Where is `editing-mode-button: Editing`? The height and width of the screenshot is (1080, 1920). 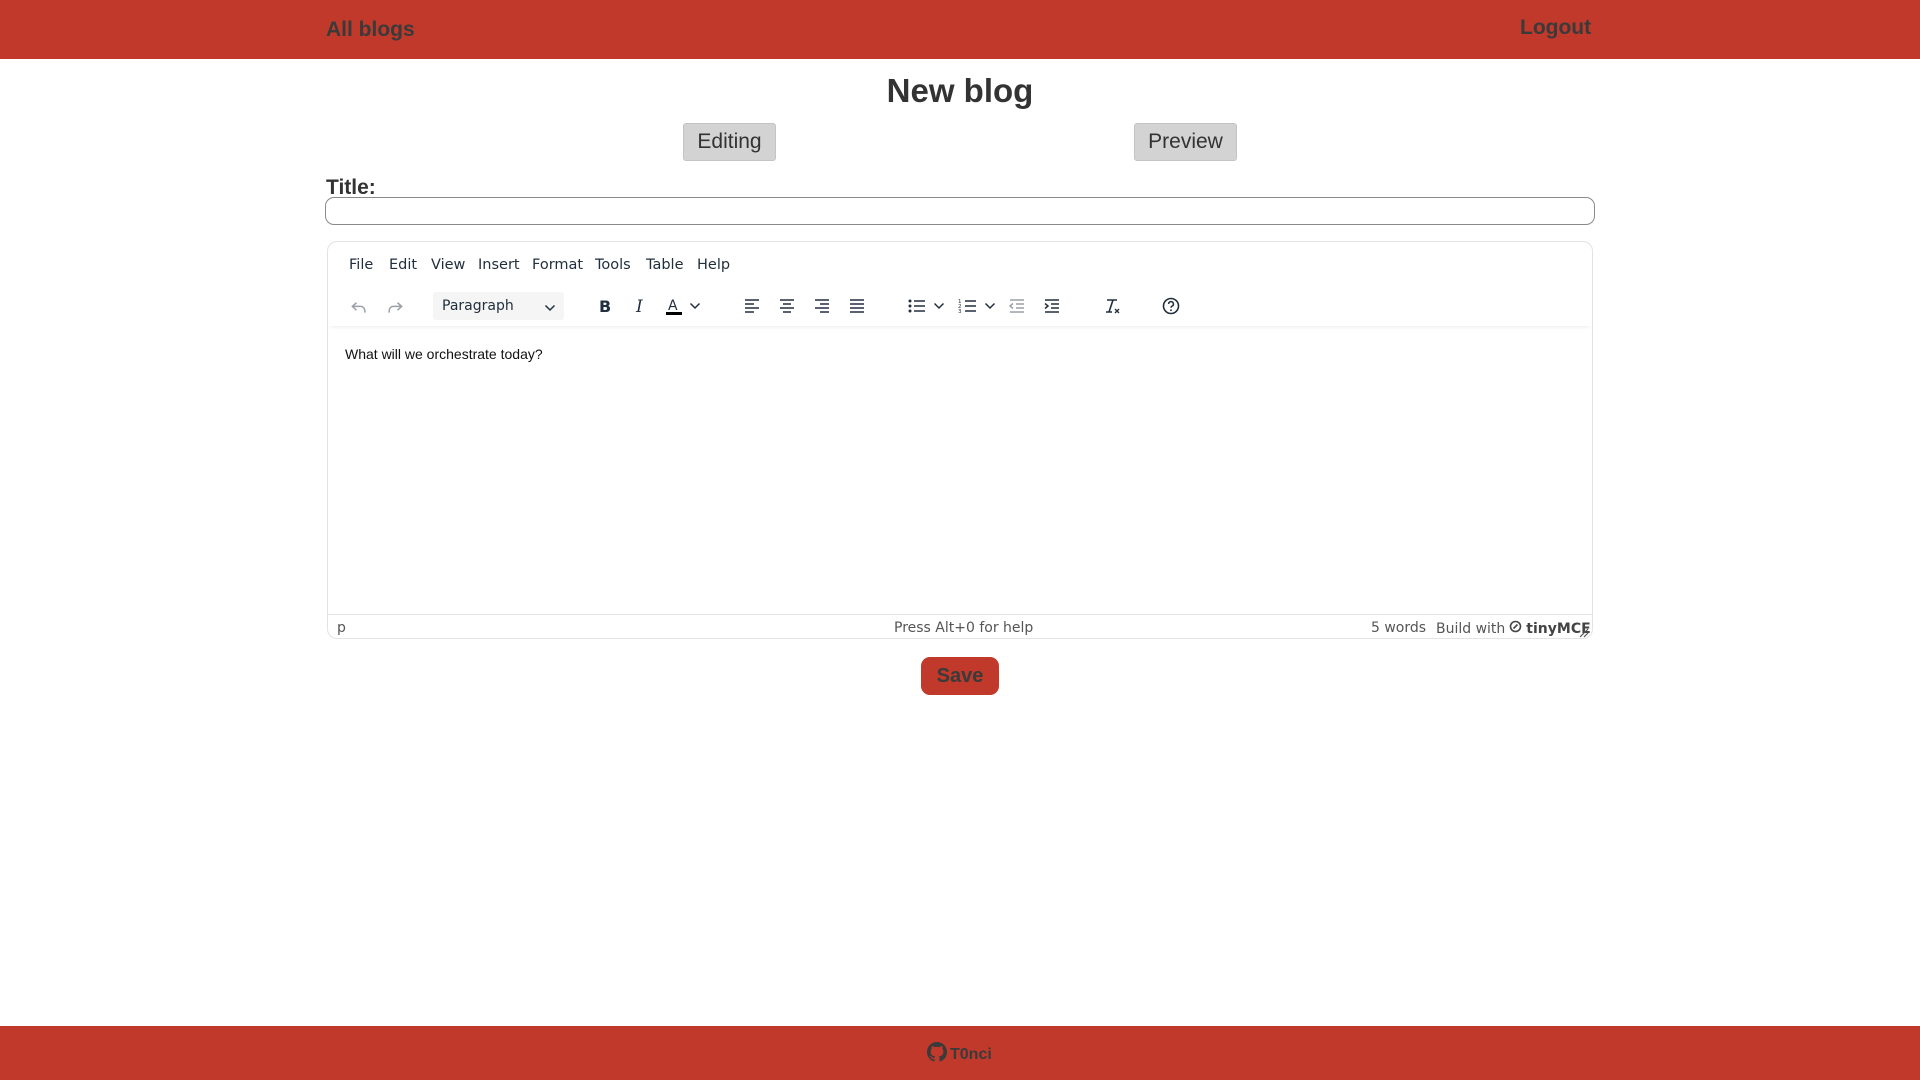 editing-mode-button: Editing is located at coordinates (729, 142).